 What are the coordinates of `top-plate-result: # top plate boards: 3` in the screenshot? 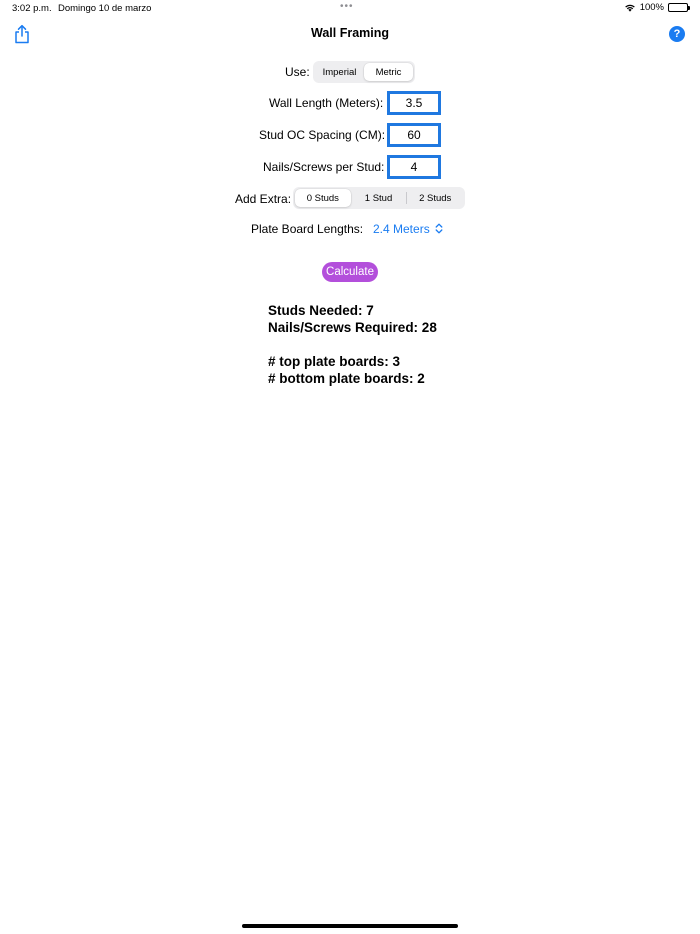 It's located at (334, 361).